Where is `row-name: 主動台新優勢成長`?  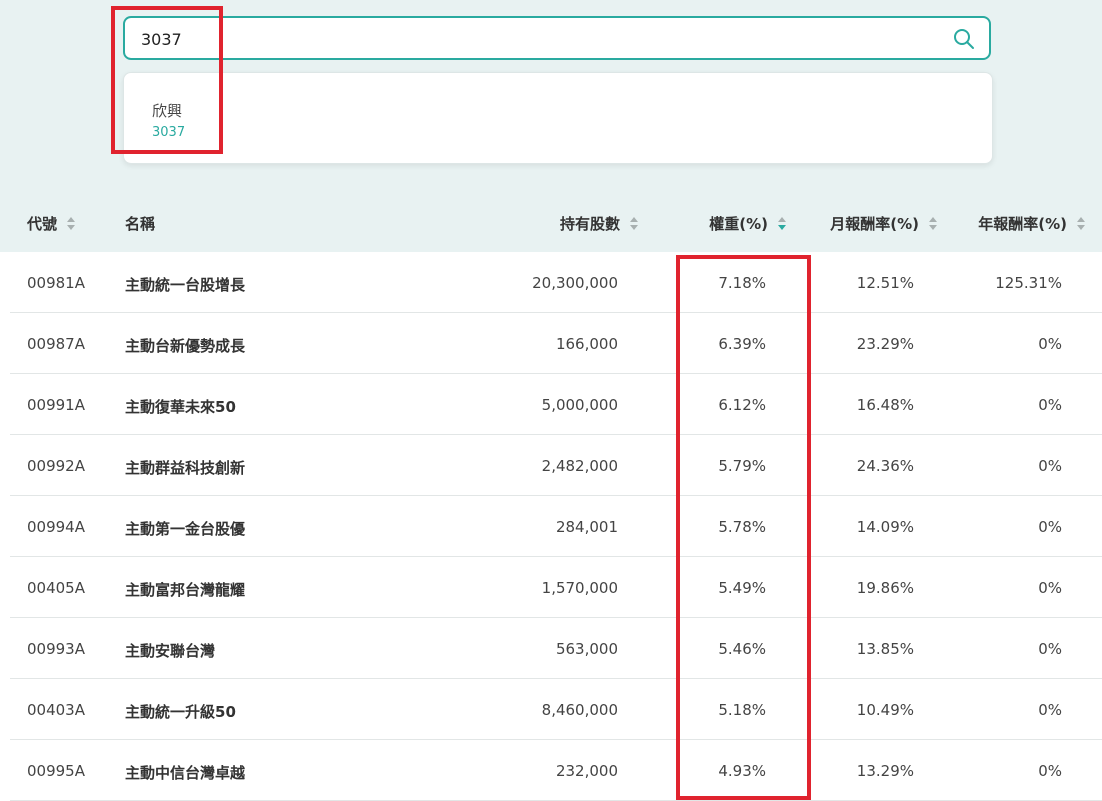
row-name: 主動台新優勢成長 is located at coordinates (185, 345).